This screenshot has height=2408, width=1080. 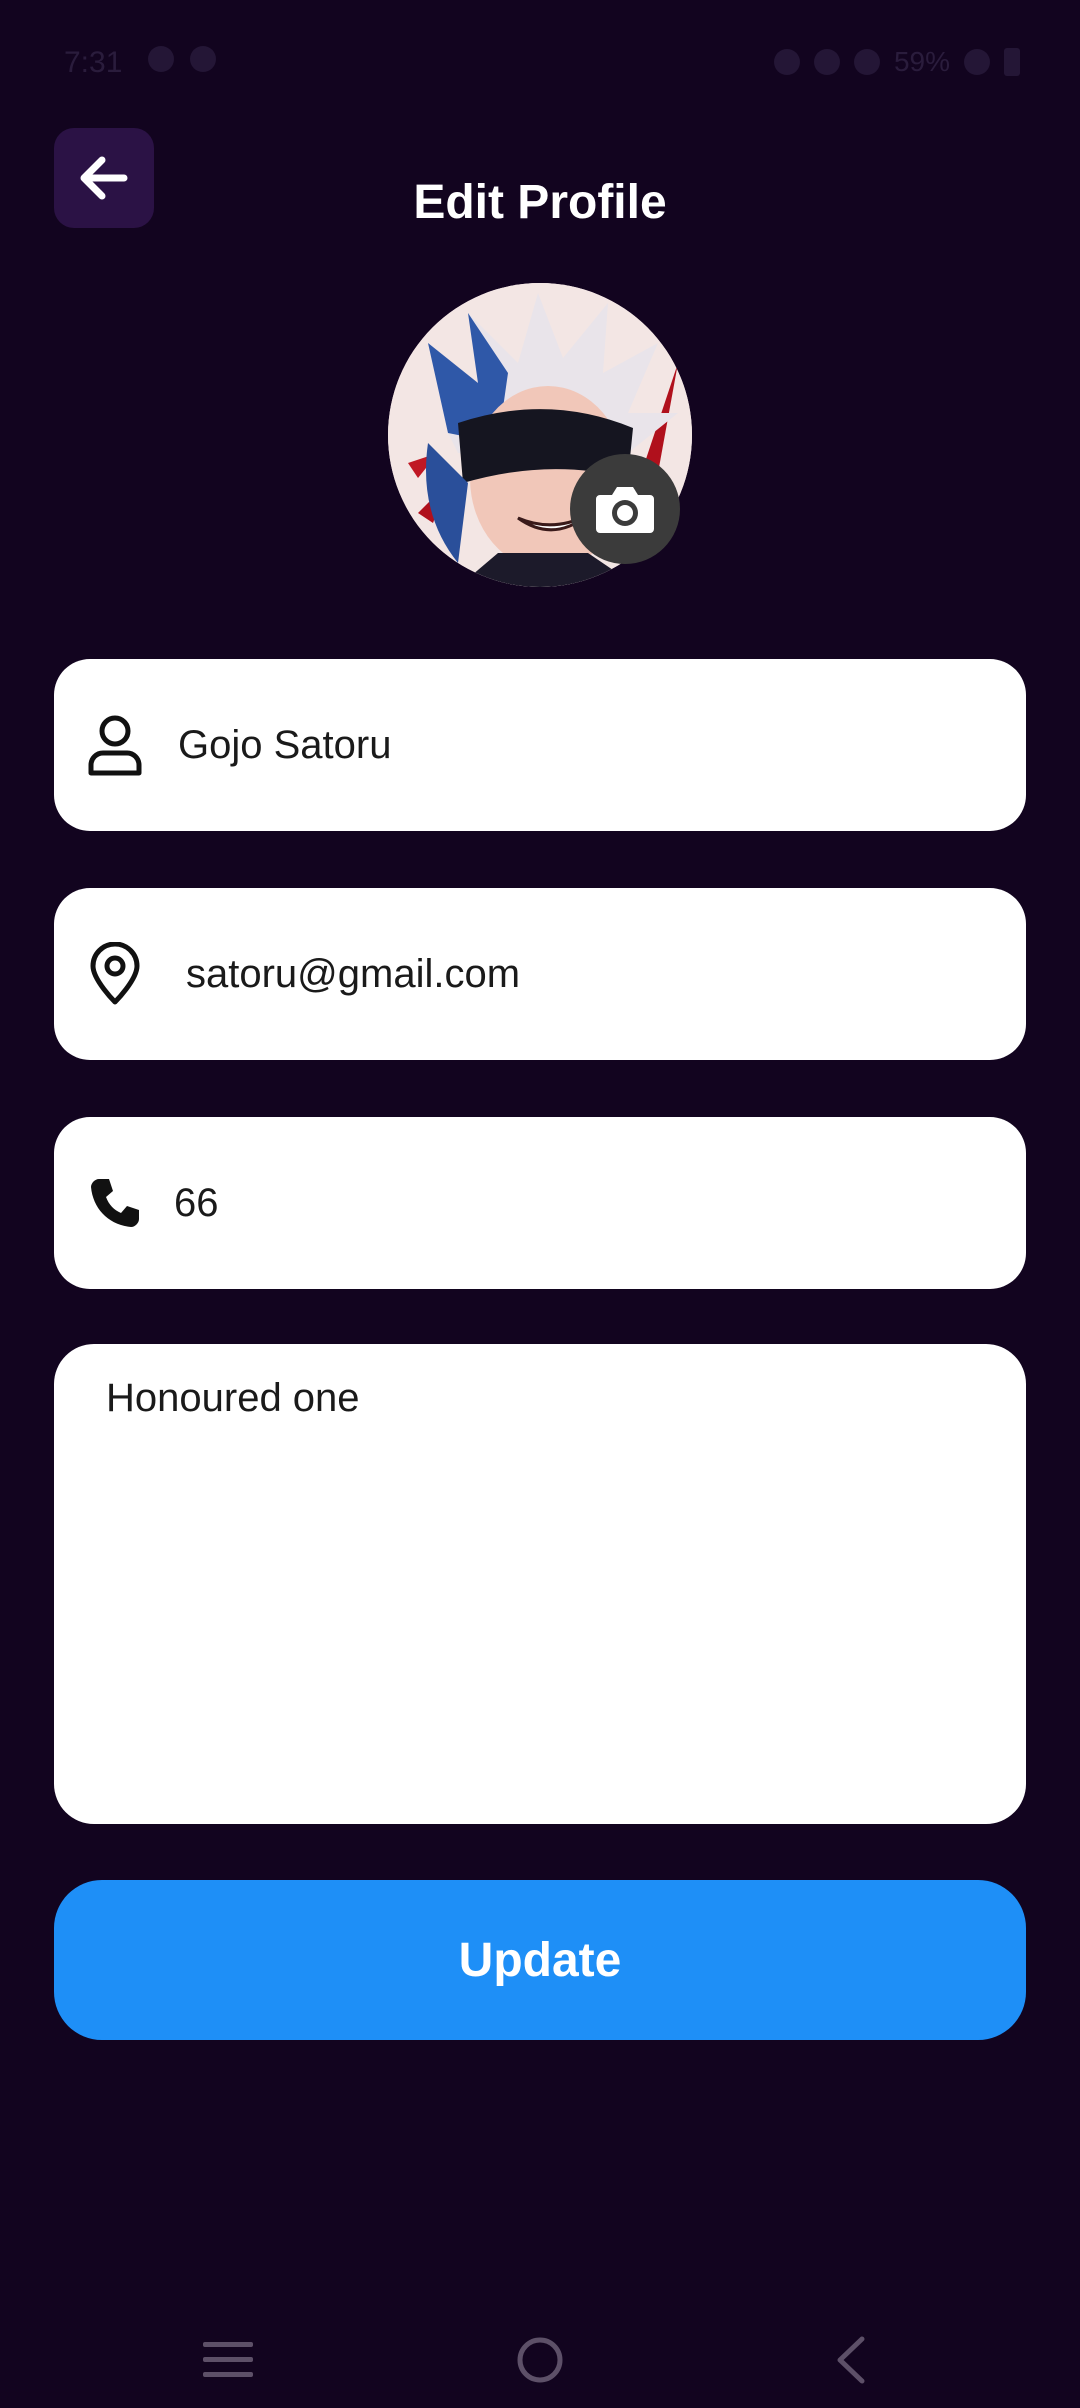 What do you see at coordinates (93, 62) in the screenshot?
I see `status-time: 7:31` at bounding box center [93, 62].